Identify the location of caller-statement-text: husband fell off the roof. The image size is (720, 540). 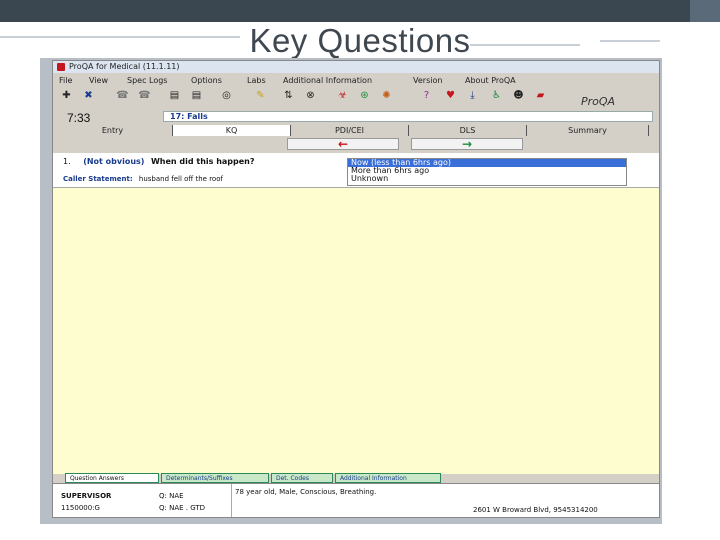
(180, 179).